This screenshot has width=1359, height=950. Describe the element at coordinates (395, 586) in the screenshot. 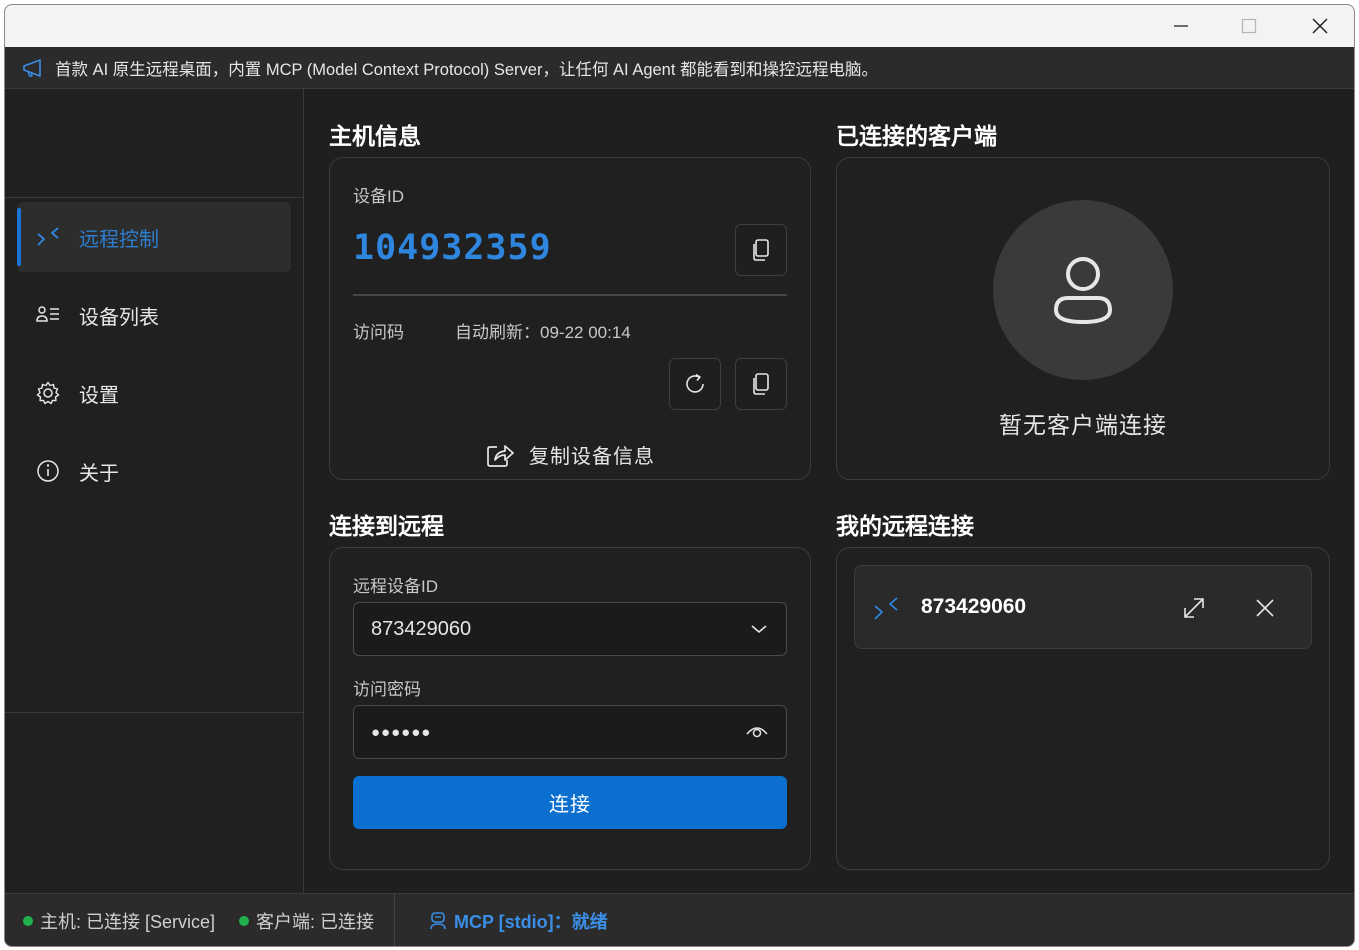

I see `remote-id-label: 远程设备ID` at that location.